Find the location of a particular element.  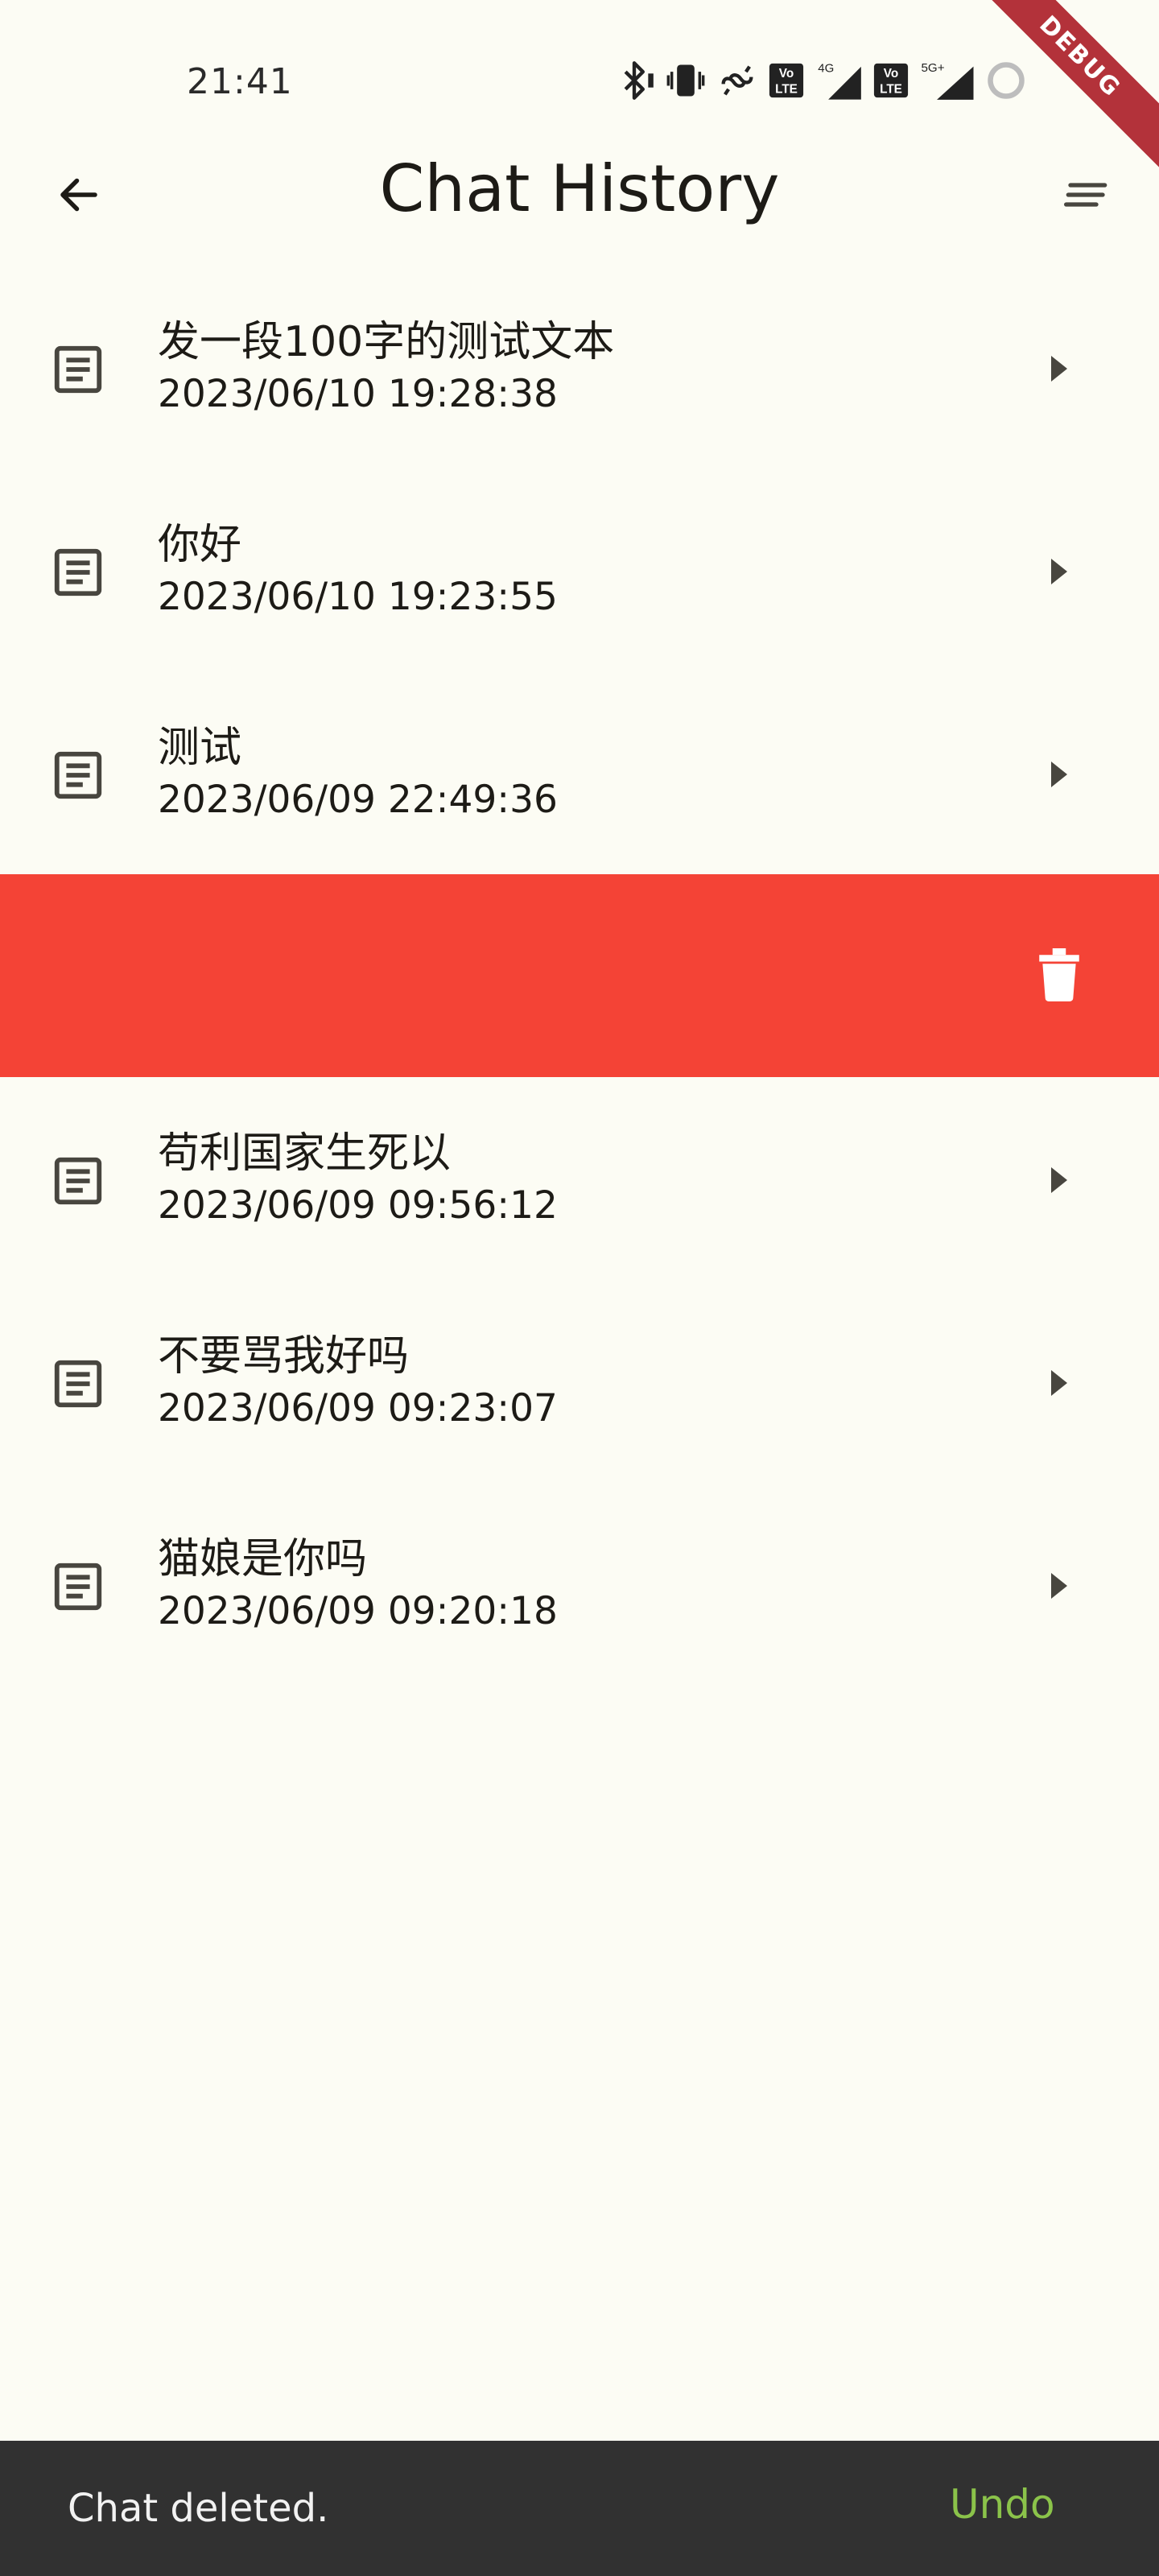

chat-timestamp: 2023/06/10 19:28:38 is located at coordinates (358, 394).